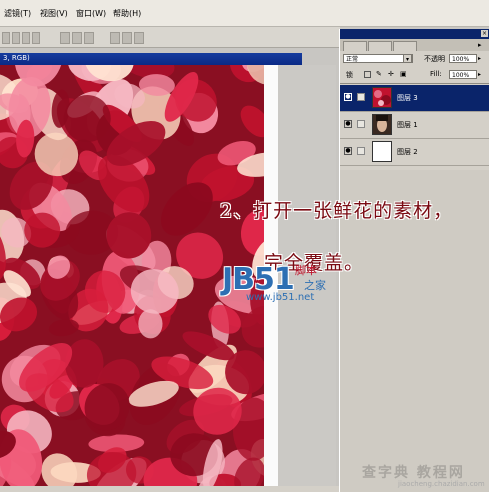 The height and width of the screenshot is (492, 489). Describe the element at coordinates (413, 473) in the screenshot. I see `watermark-bottom: 查字典 教程网` at that location.